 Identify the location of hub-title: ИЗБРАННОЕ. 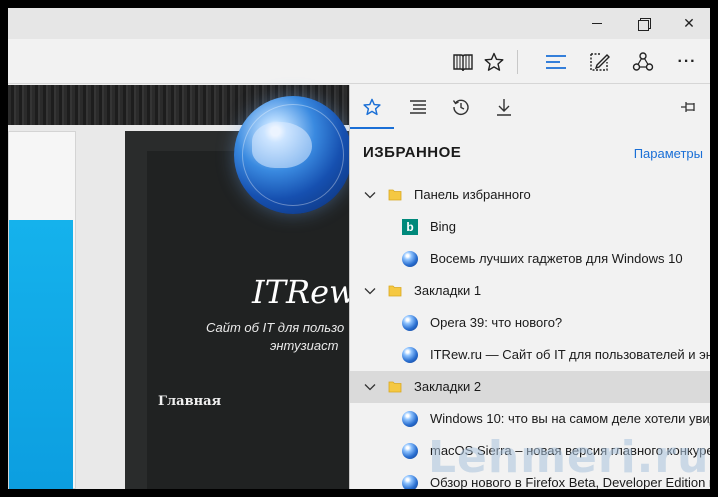
(412, 152).